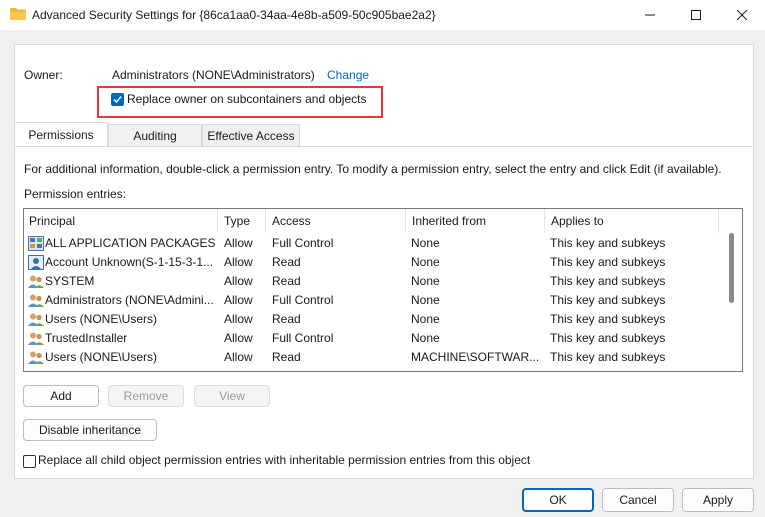 The width and height of the screenshot is (765, 517). I want to click on minimize-button, so click(650, 15).